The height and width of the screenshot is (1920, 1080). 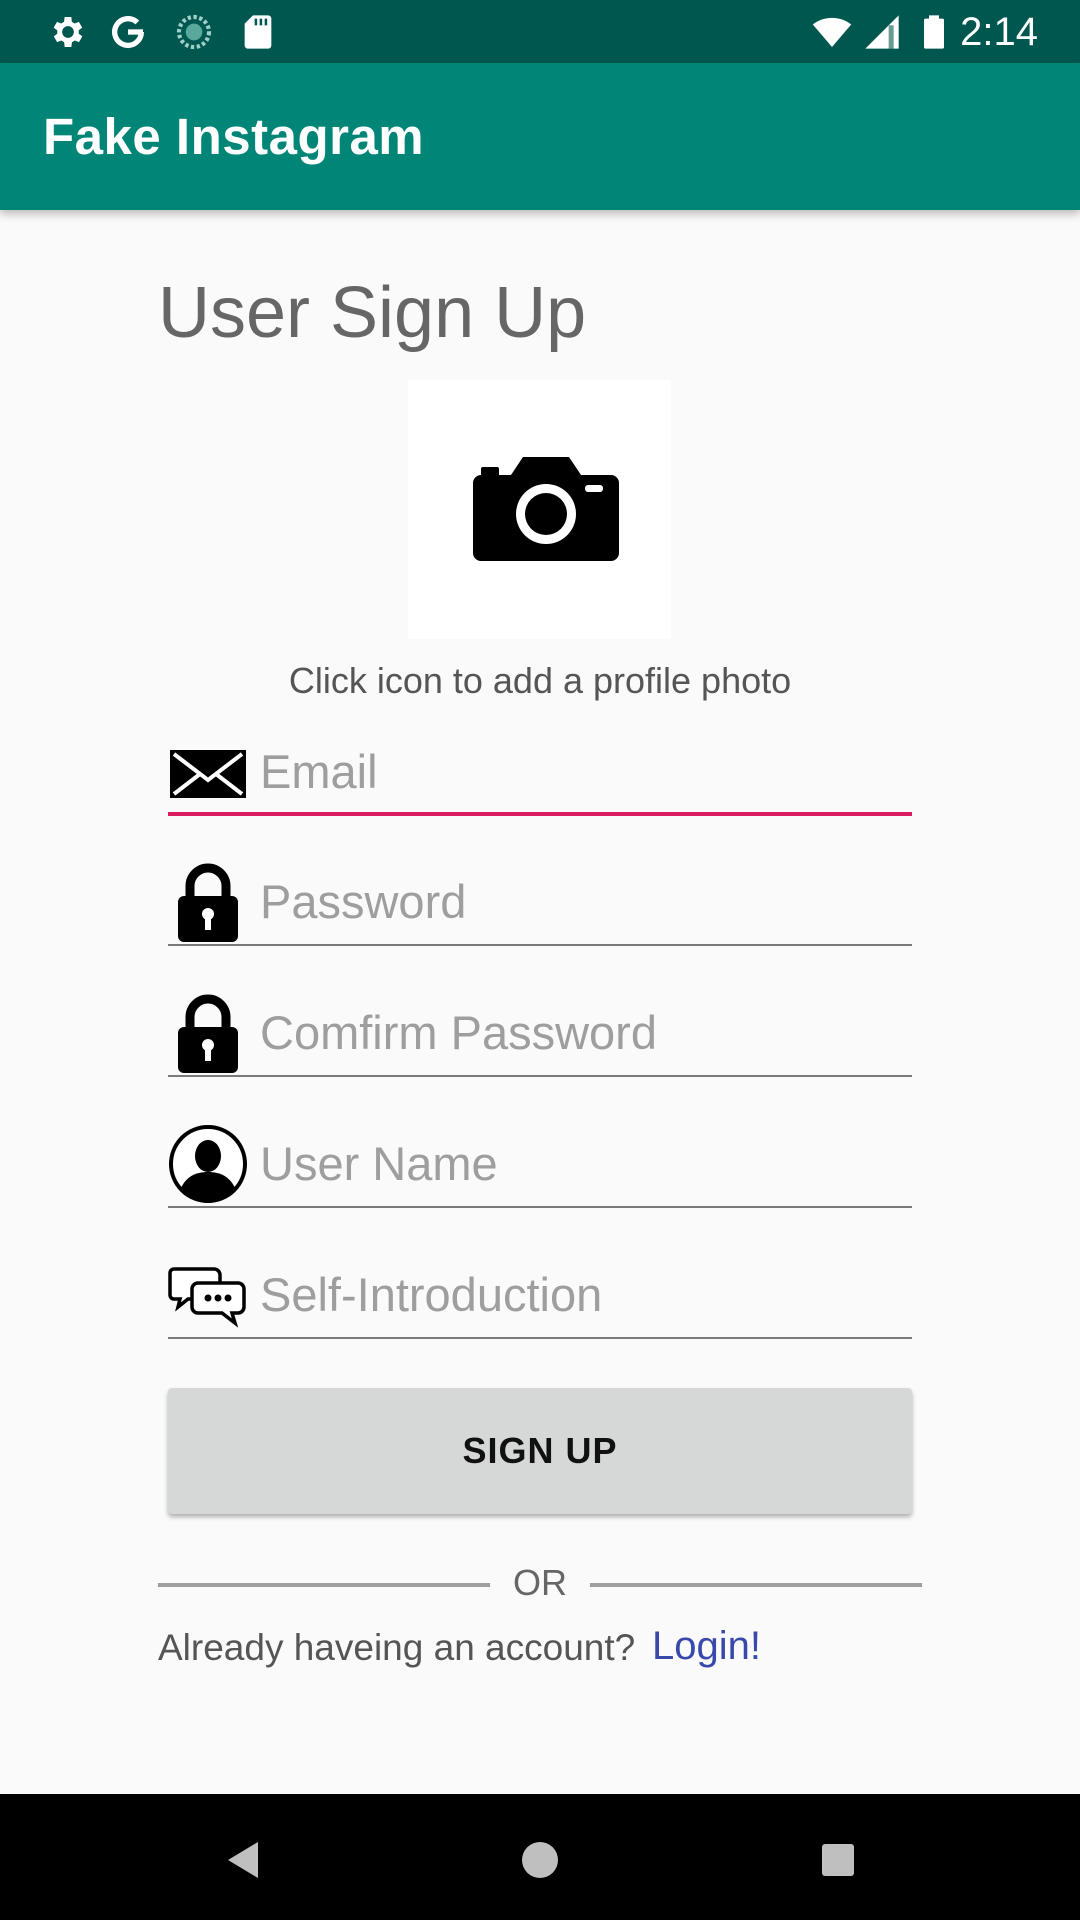 What do you see at coordinates (934, 32) in the screenshot?
I see `battery-icon` at bounding box center [934, 32].